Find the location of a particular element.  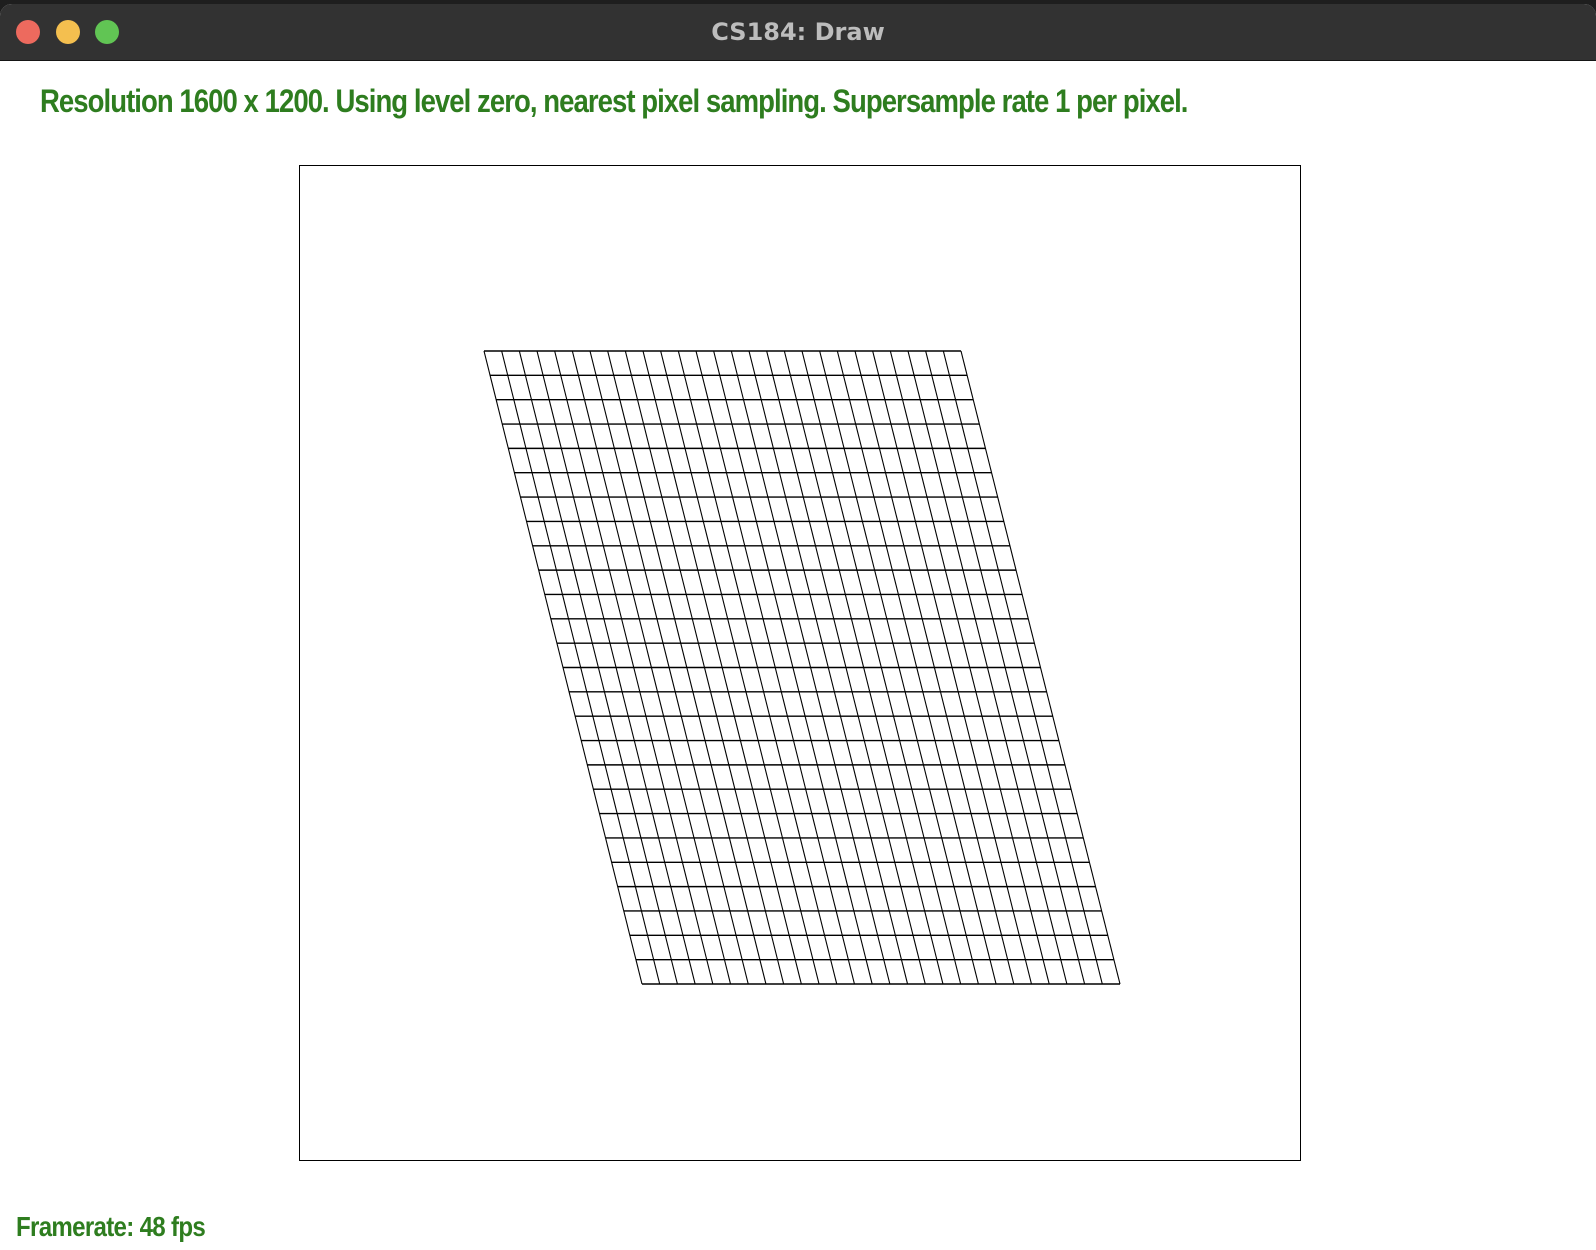

title-bar: CS184: Draw is located at coordinates (798, 32).